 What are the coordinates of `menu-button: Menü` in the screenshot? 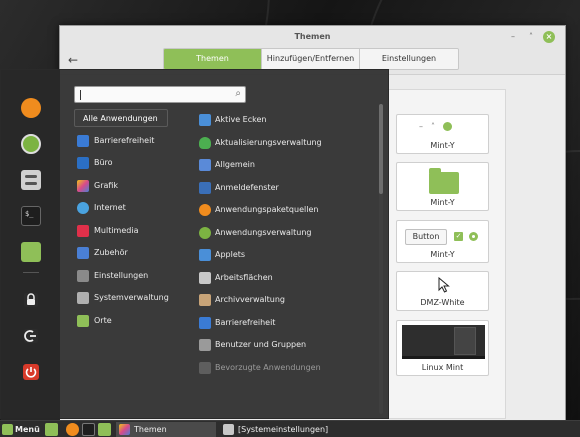 It's located at (21, 429).